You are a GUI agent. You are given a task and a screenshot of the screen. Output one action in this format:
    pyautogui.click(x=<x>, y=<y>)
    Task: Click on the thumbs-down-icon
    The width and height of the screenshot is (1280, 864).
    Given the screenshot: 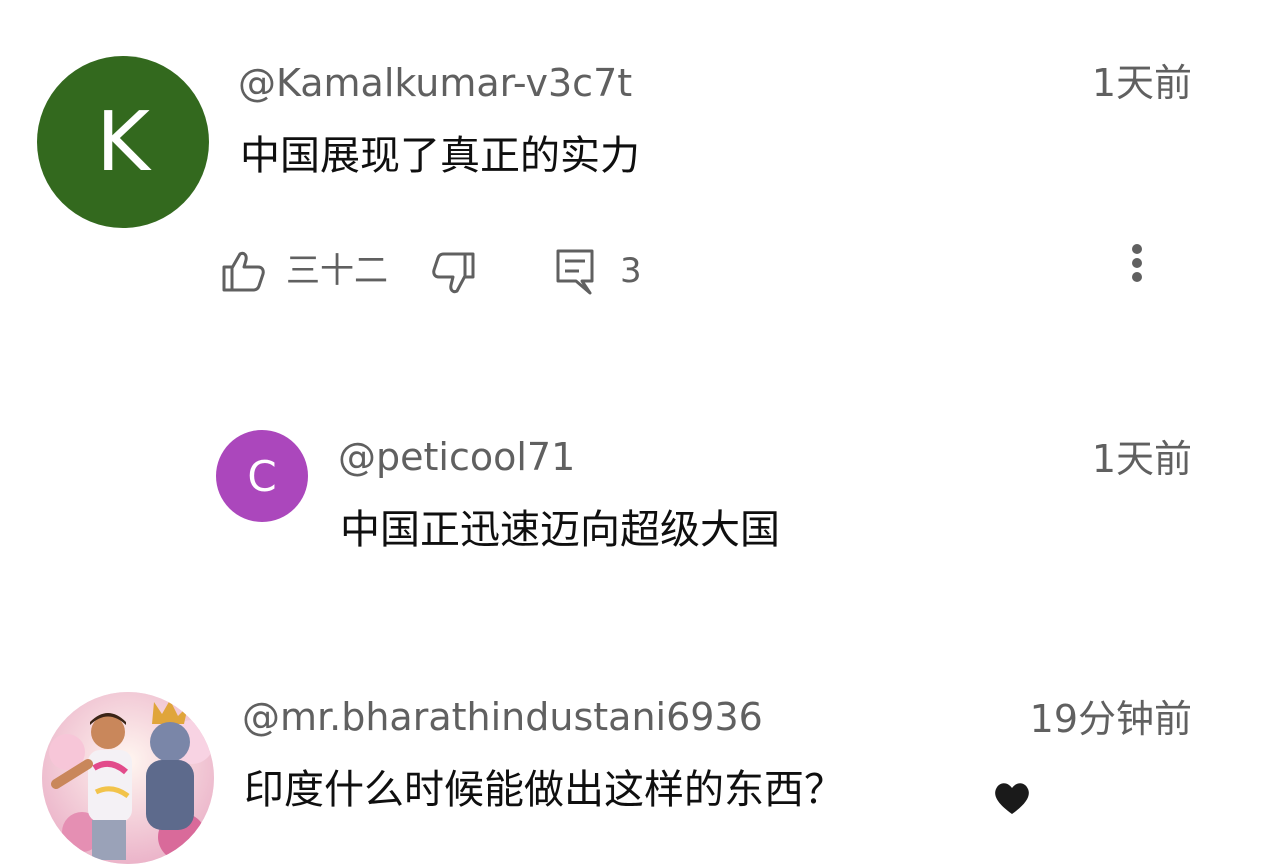 What is the action you would take?
    pyautogui.click(x=453, y=273)
    